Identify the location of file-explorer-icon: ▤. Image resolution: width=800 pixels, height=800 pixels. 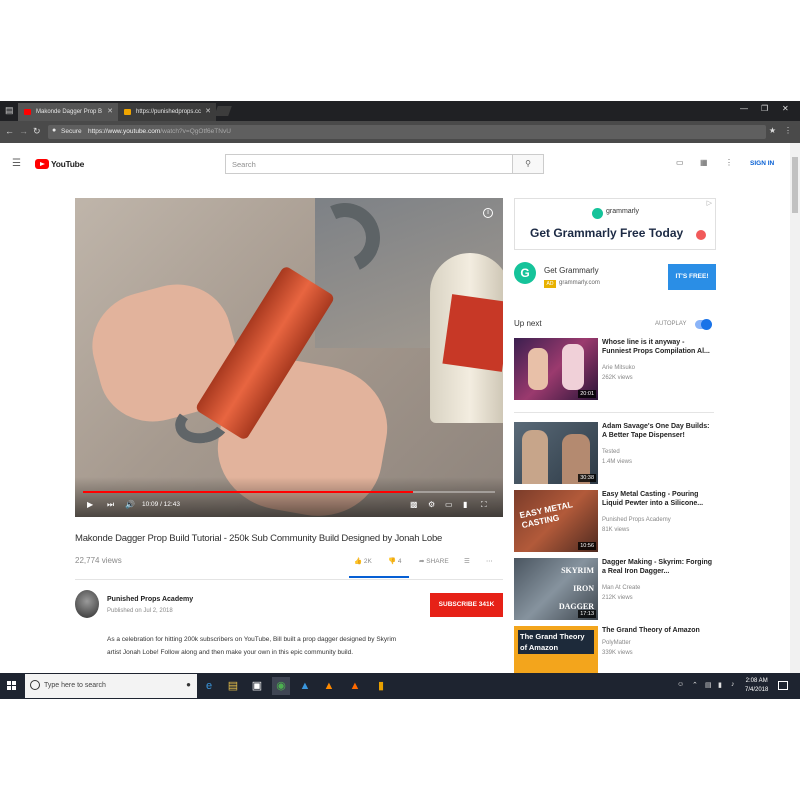
(233, 686).